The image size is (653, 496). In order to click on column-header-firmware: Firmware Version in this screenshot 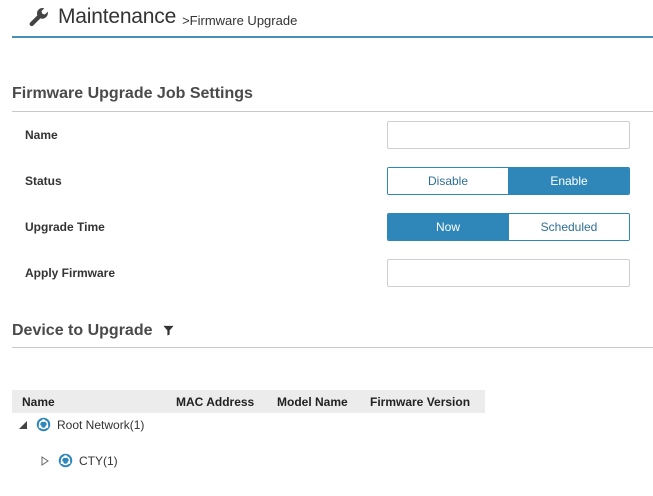, I will do `click(420, 402)`.